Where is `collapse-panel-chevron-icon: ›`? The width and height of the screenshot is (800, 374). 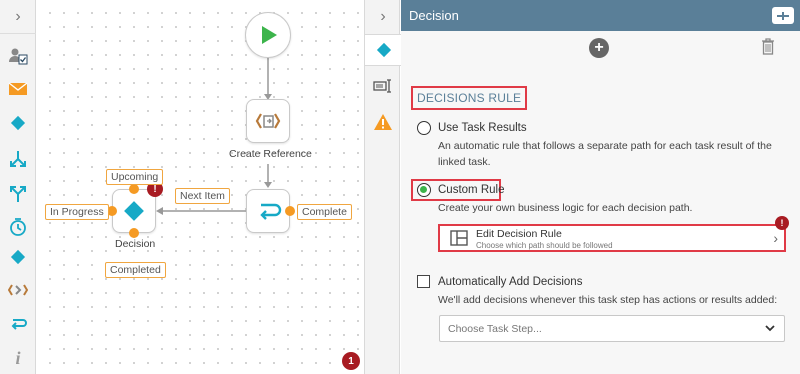 collapse-panel-chevron-icon: › is located at coordinates (383, 17).